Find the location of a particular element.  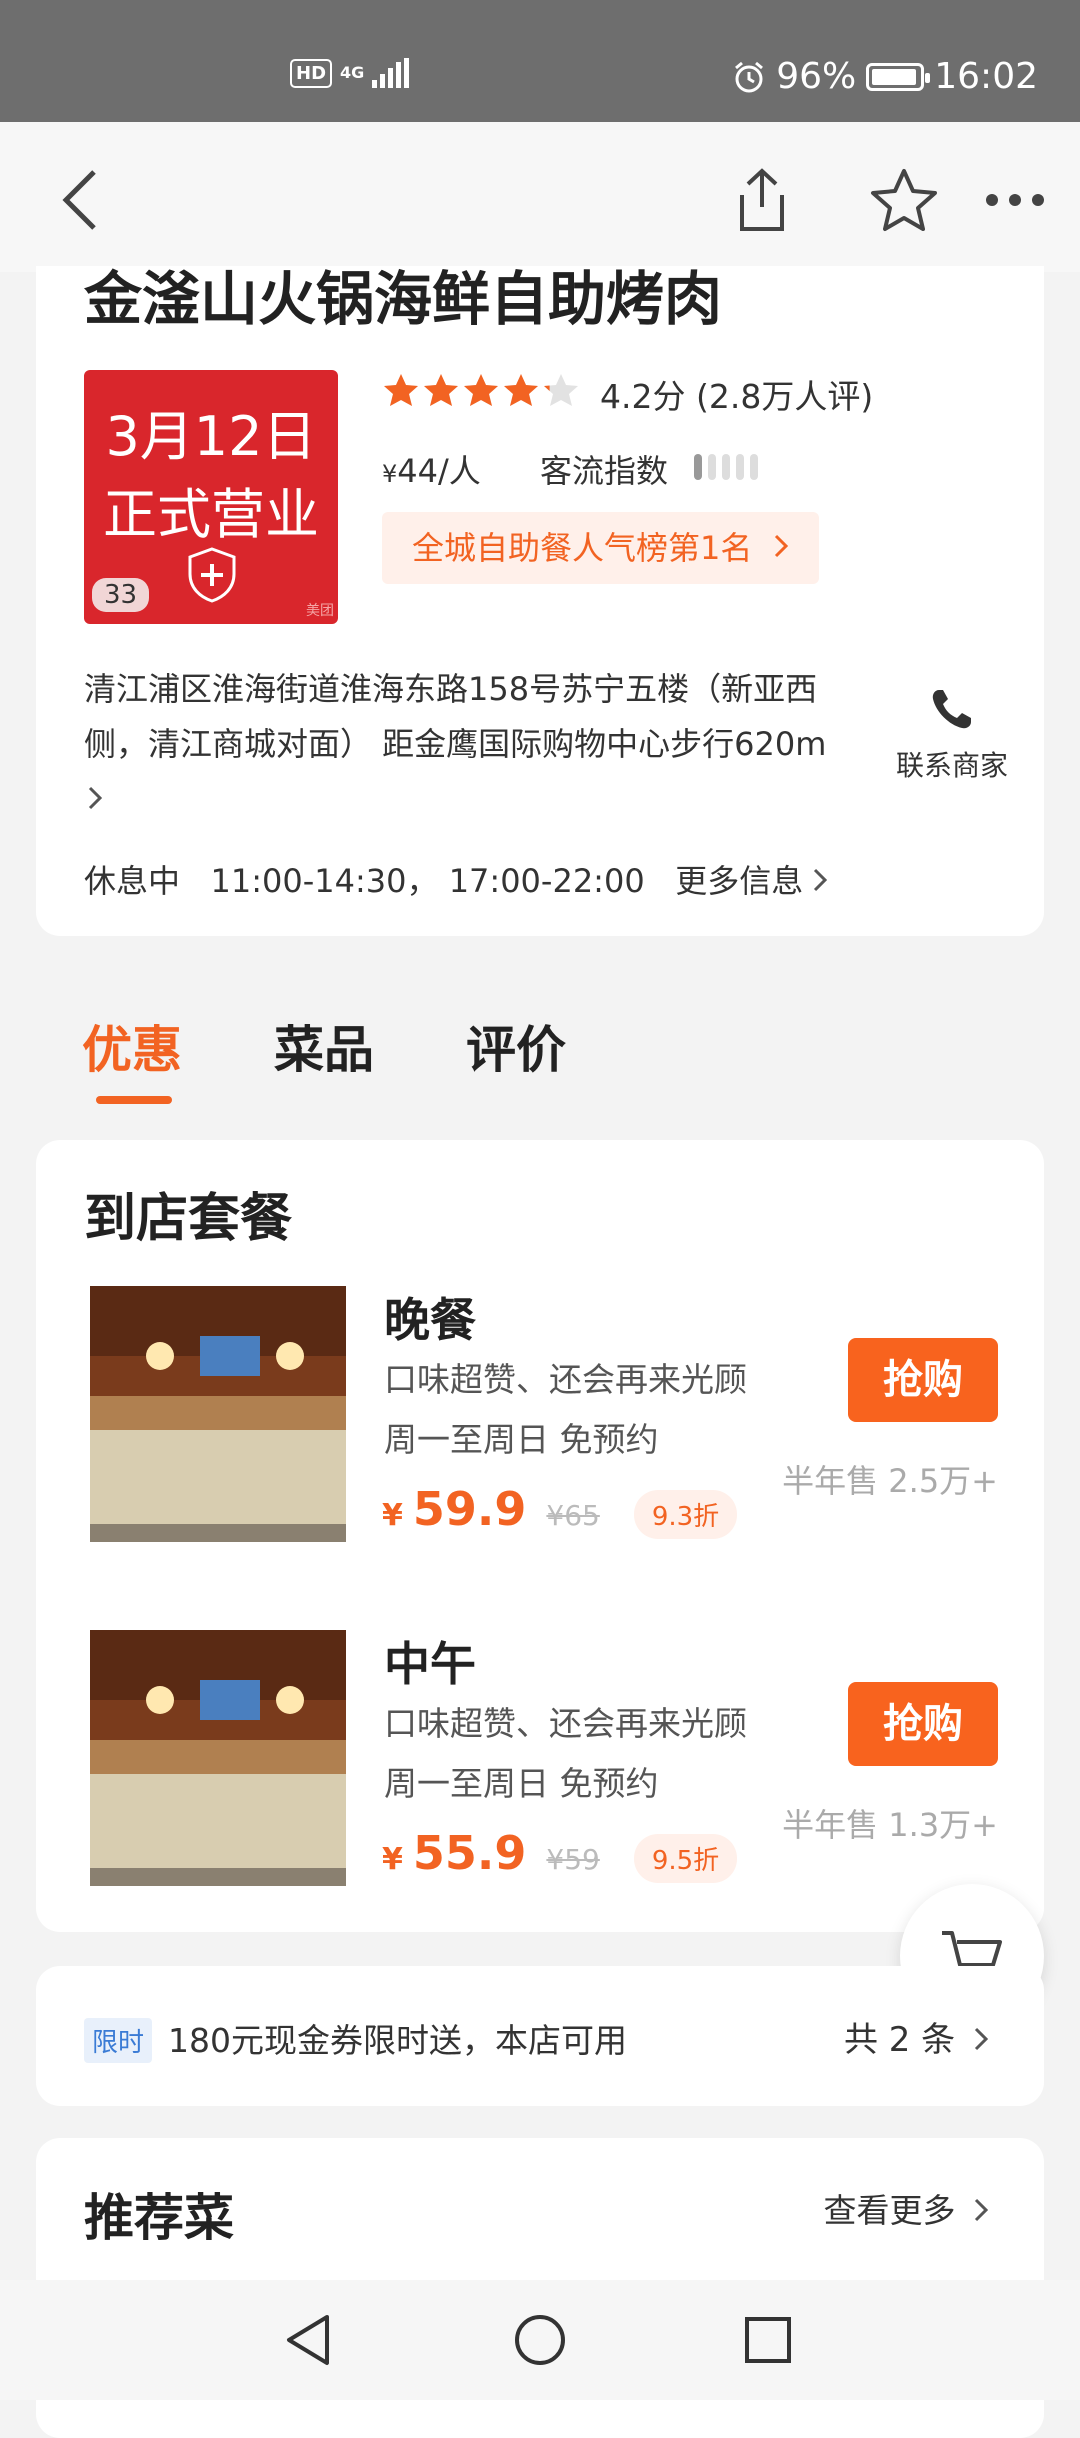

triangle-back-icon is located at coordinates (308, 2340).